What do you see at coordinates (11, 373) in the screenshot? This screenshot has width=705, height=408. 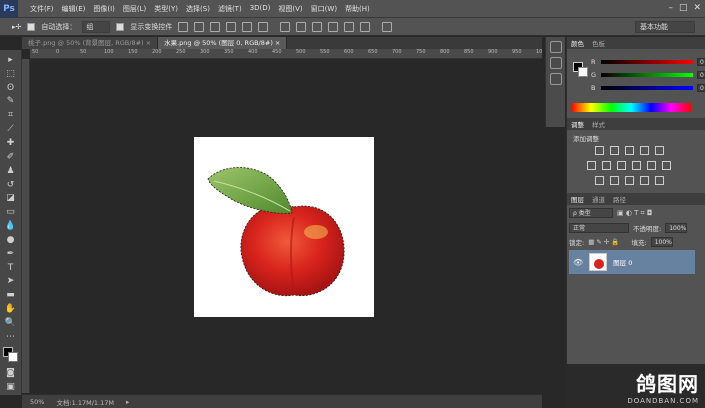 I see `quick-mask-icon: ◙` at bounding box center [11, 373].